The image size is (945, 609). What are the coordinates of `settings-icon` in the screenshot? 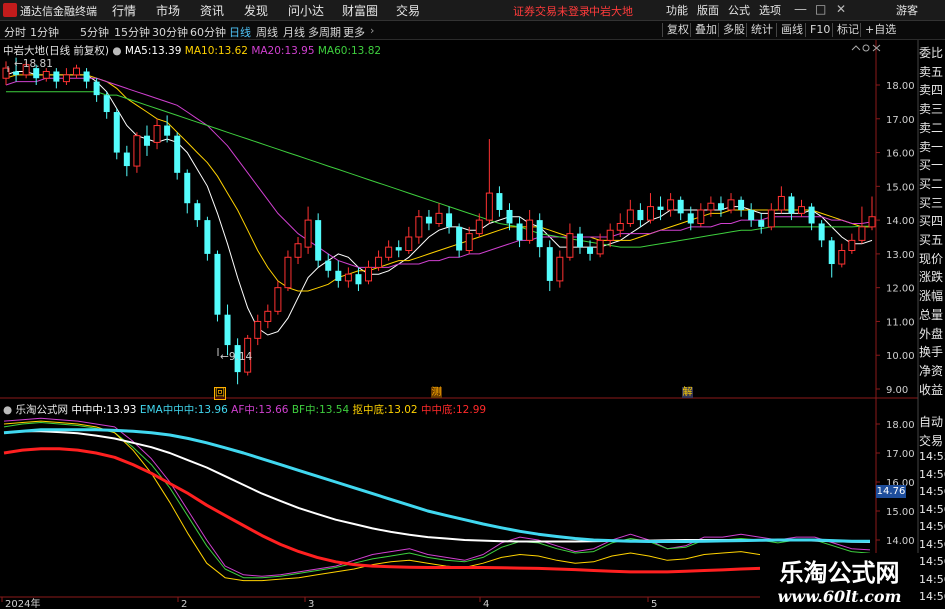 It's located at (866, 48).